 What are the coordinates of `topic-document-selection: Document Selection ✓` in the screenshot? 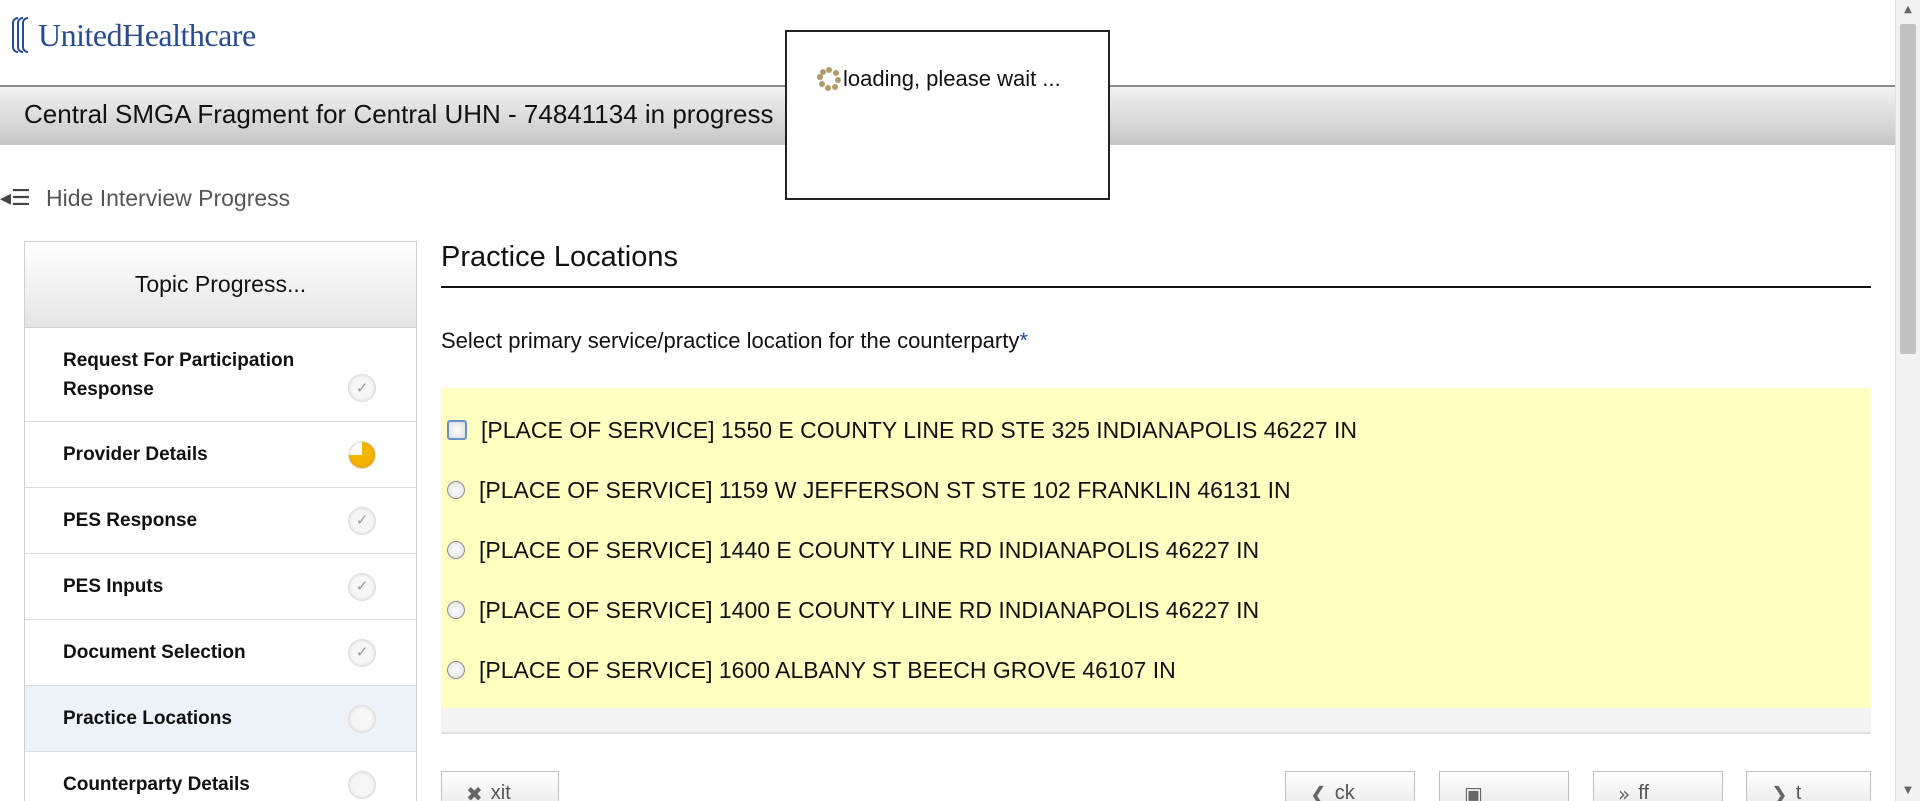 It's located at (220, 653).